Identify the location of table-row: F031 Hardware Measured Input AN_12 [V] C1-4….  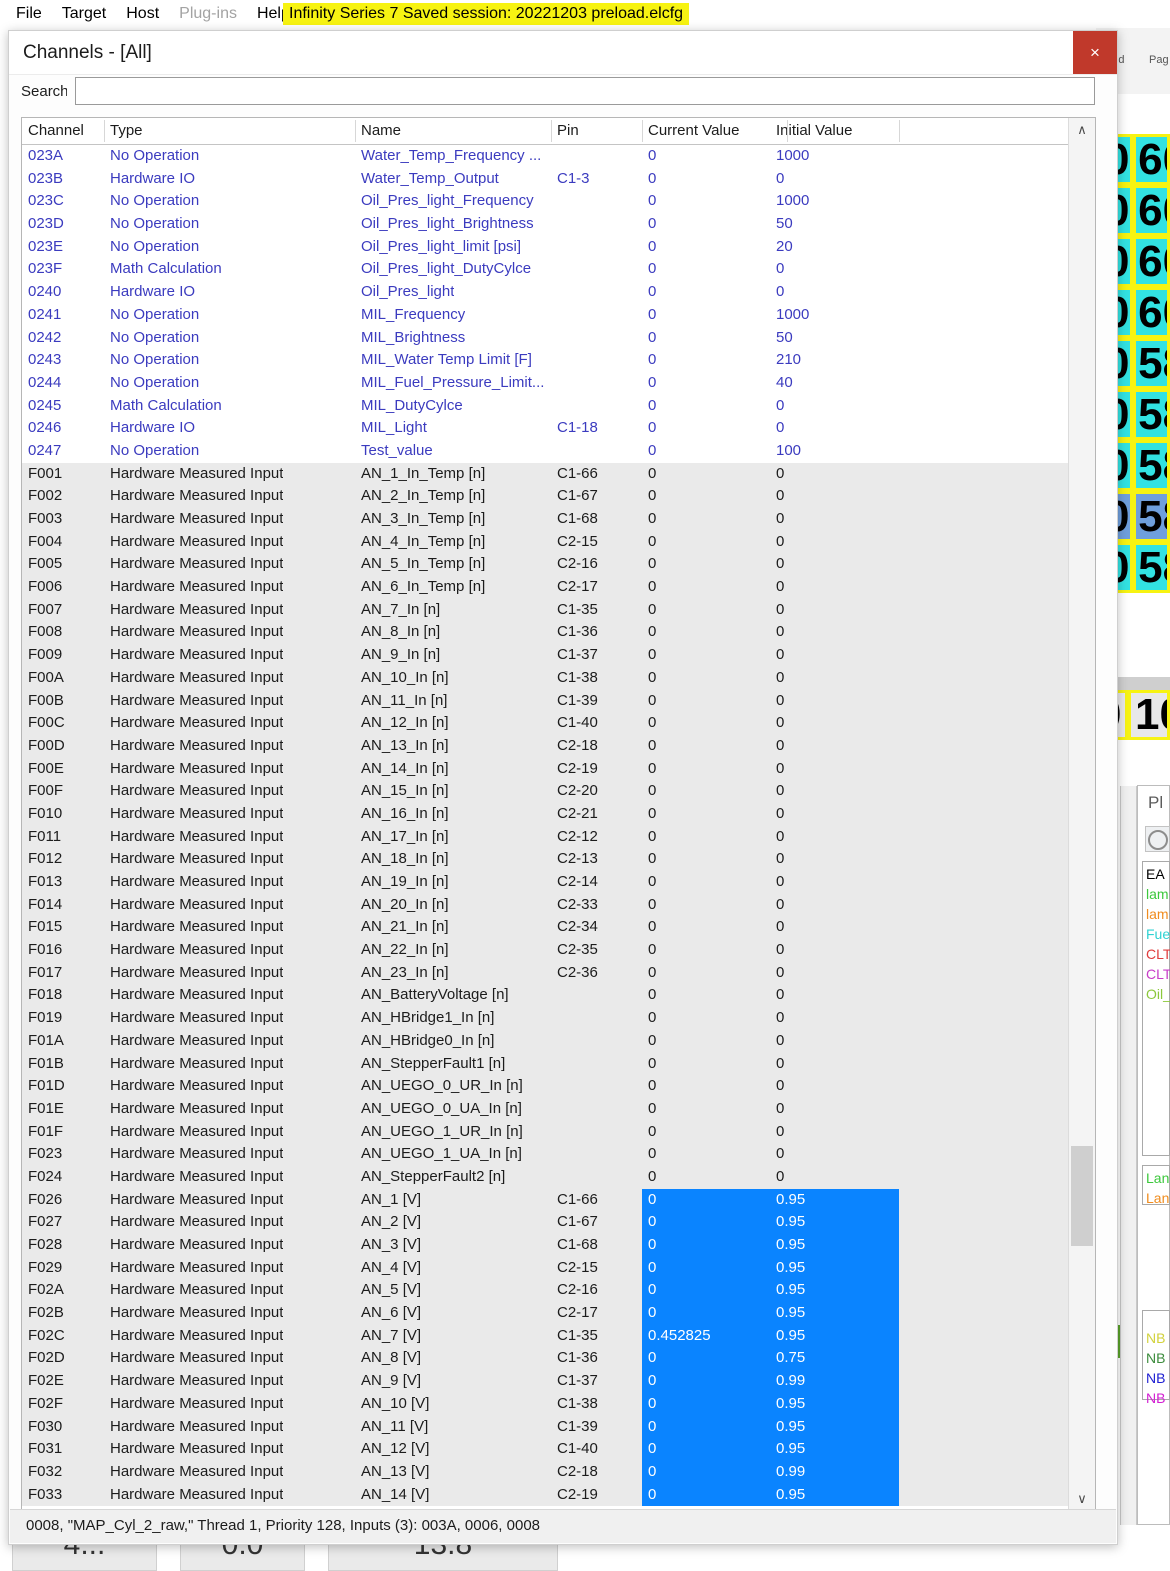
(558, 1449).